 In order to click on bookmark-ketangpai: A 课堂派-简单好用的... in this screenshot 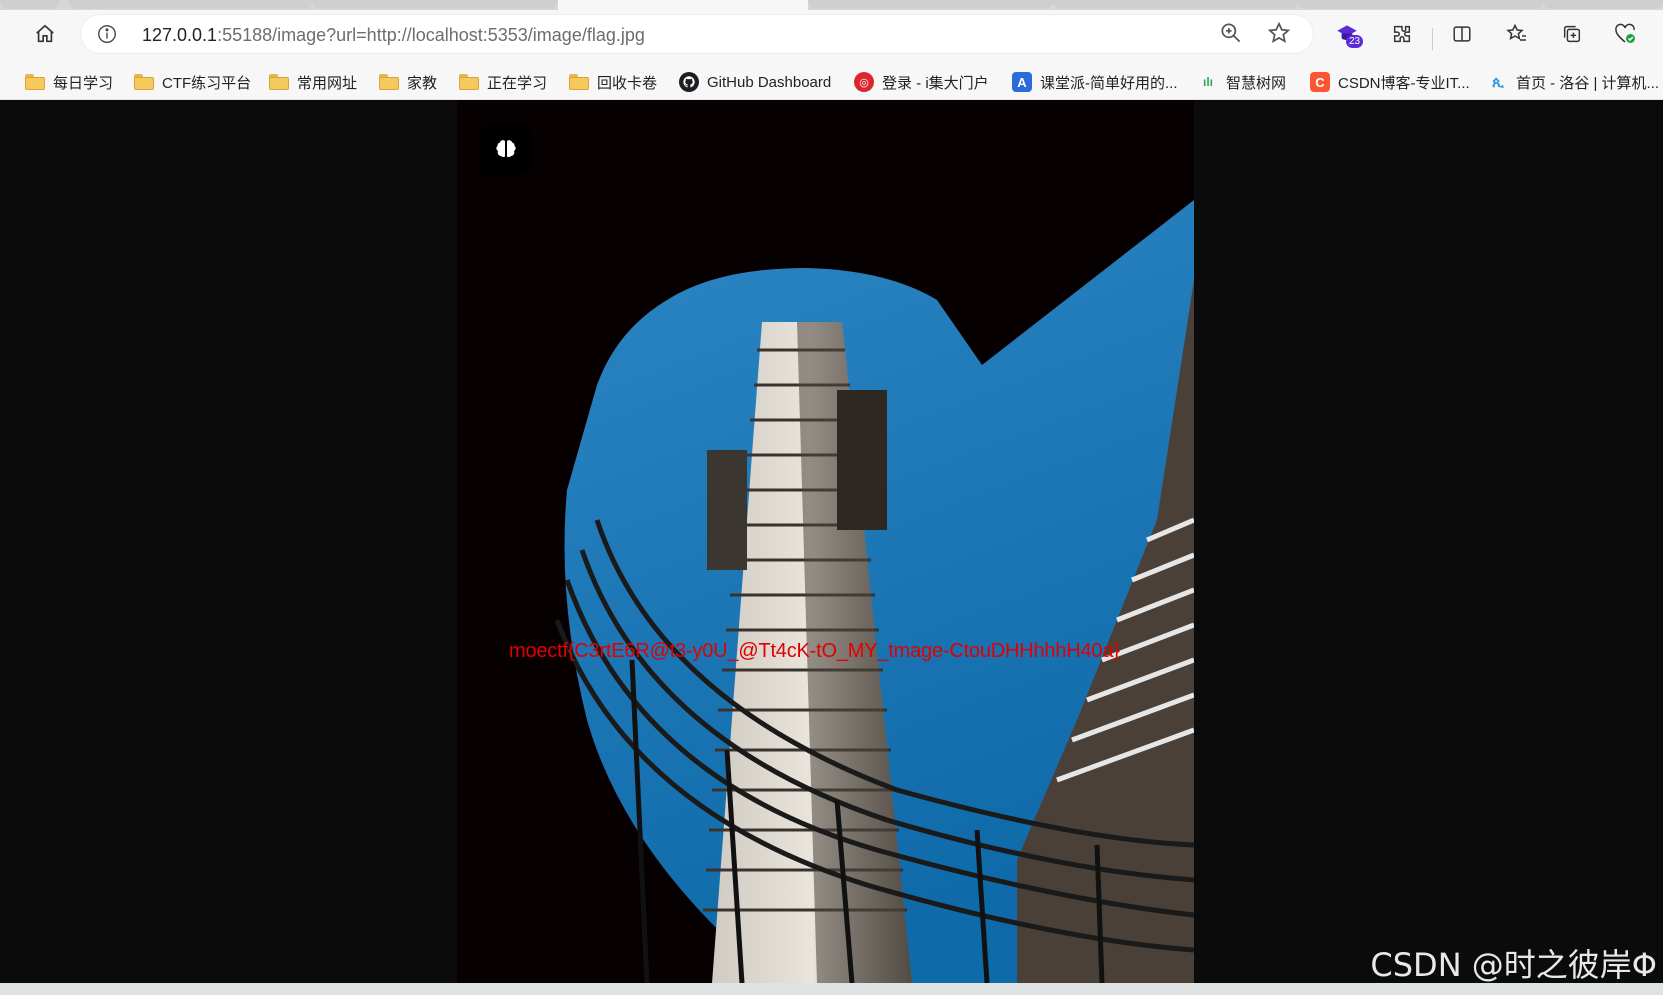, I will do `click(1095, 82)`.